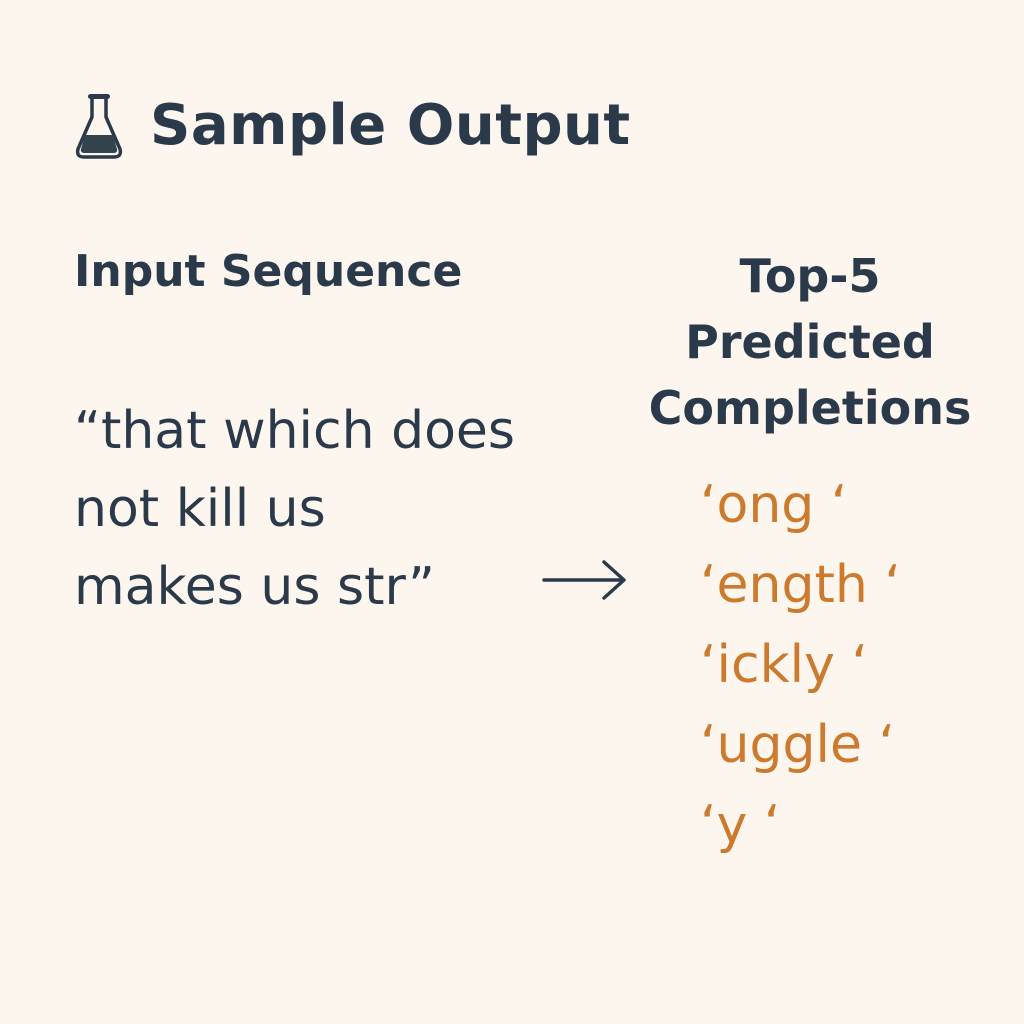 The height and width of the screenshot is (1024, 1024). What do you see at coordinates (200, 509) in the screenshot?
I see `input-line: not kill us` at bounding box center [200, 509].